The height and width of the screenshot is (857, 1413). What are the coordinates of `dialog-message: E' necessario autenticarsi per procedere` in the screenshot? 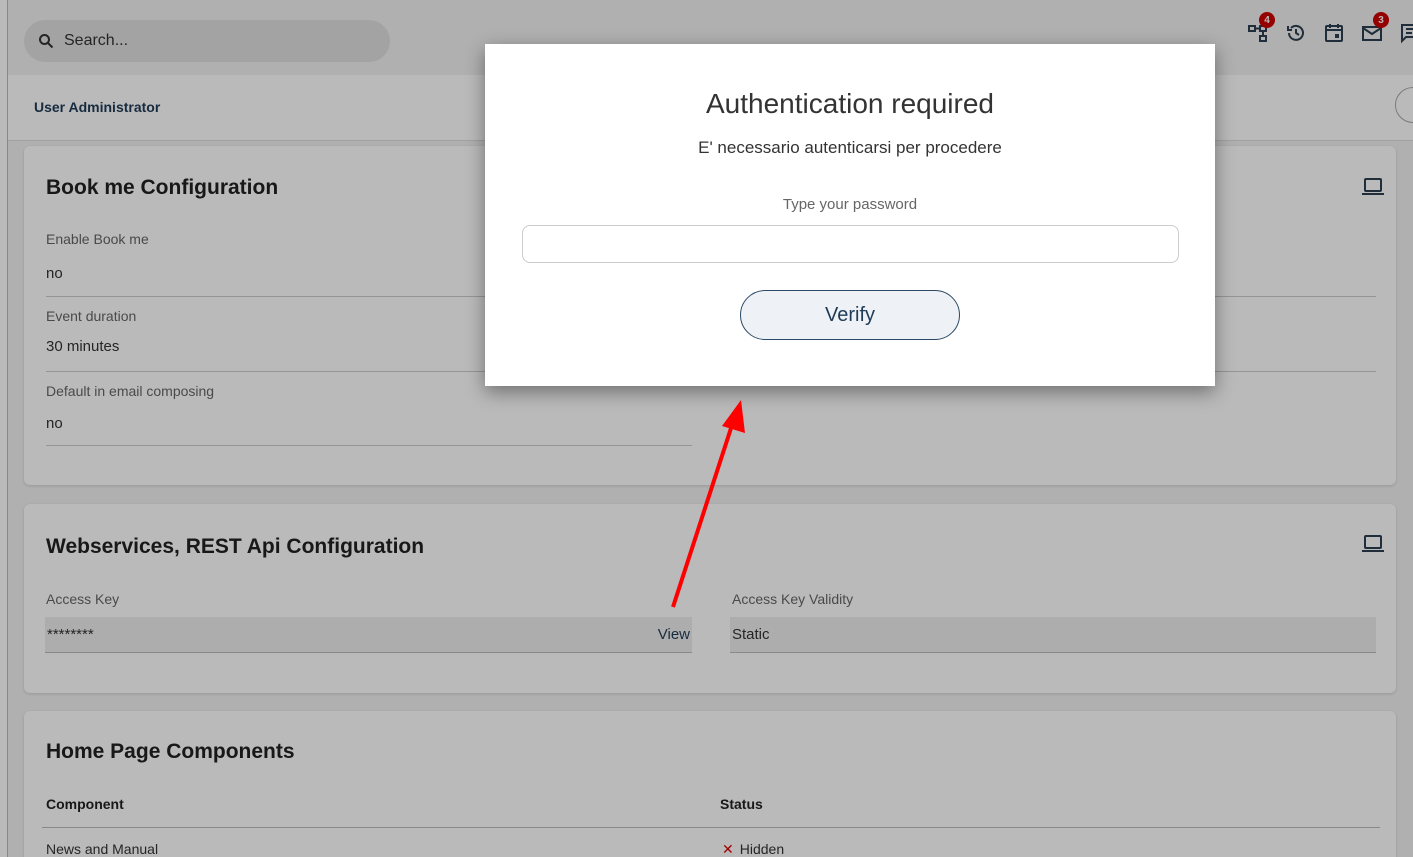 It's located at (850, 147).